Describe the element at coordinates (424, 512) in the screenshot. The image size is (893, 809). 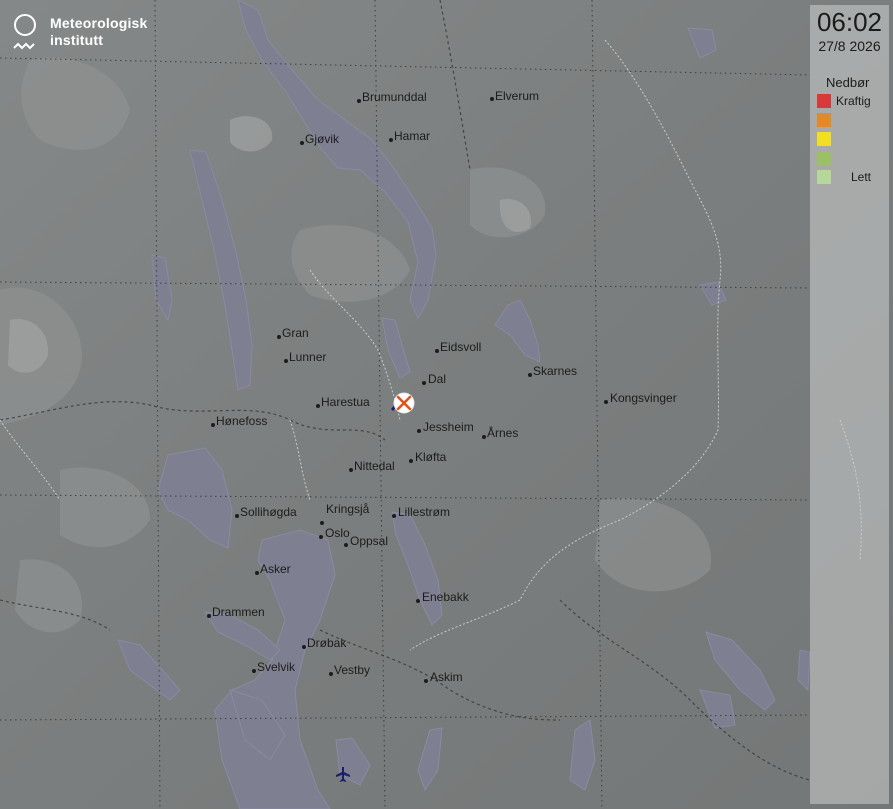
I see `city-label-lillestrom: Lillestrøm` at that location.